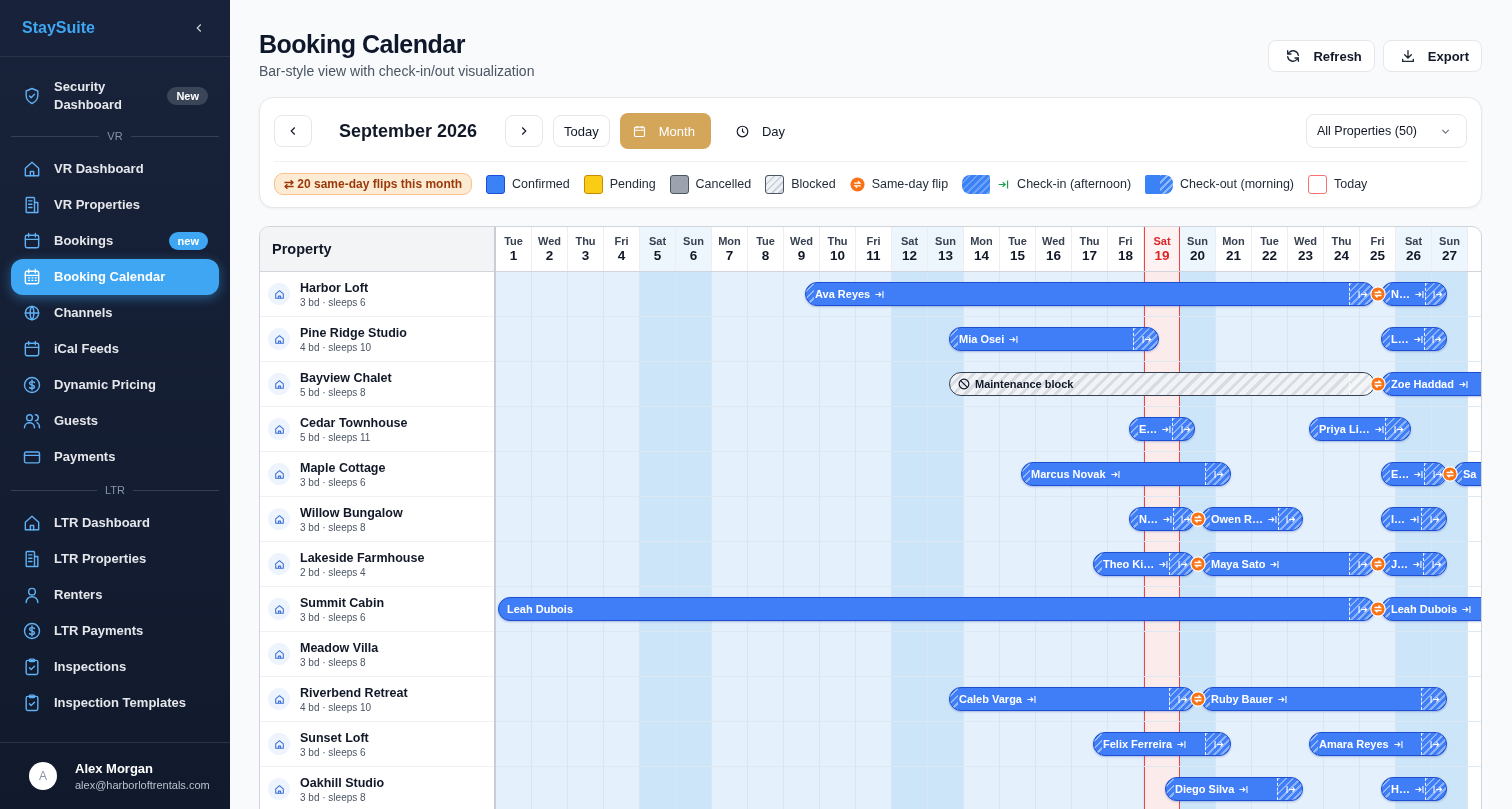  What do you see at coordinates (32, 523) in the screenshot?
I see `home-icon` at bounding box center [32, 523].